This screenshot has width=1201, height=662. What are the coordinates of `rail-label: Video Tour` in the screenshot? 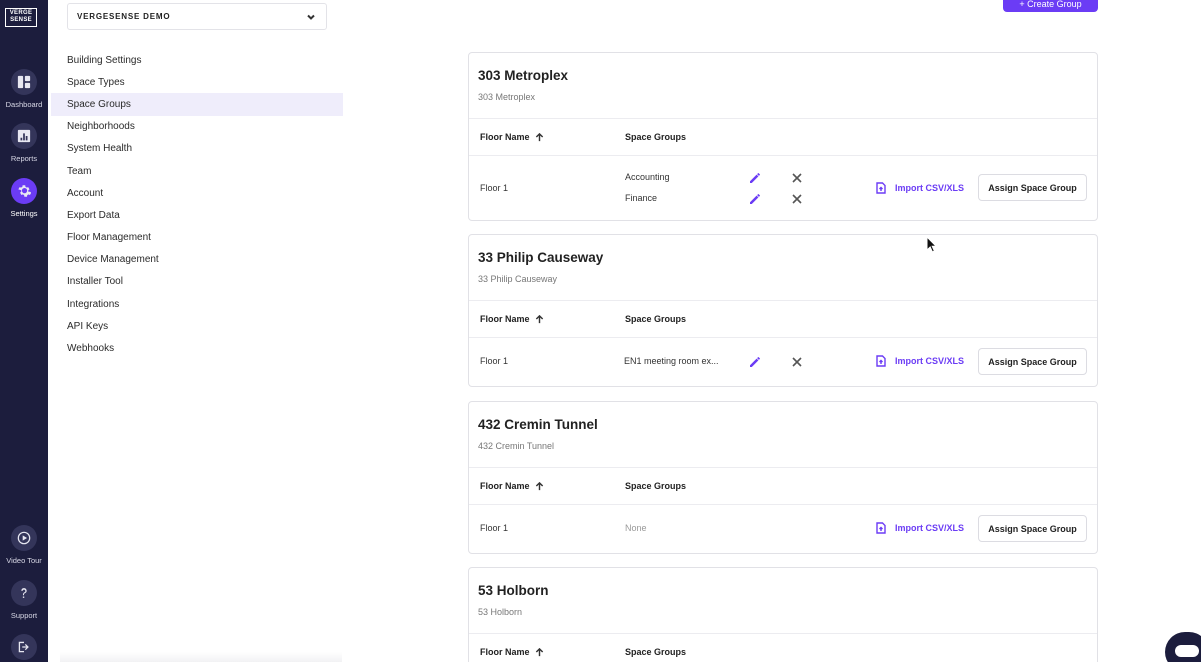 It's located at (24, 560).